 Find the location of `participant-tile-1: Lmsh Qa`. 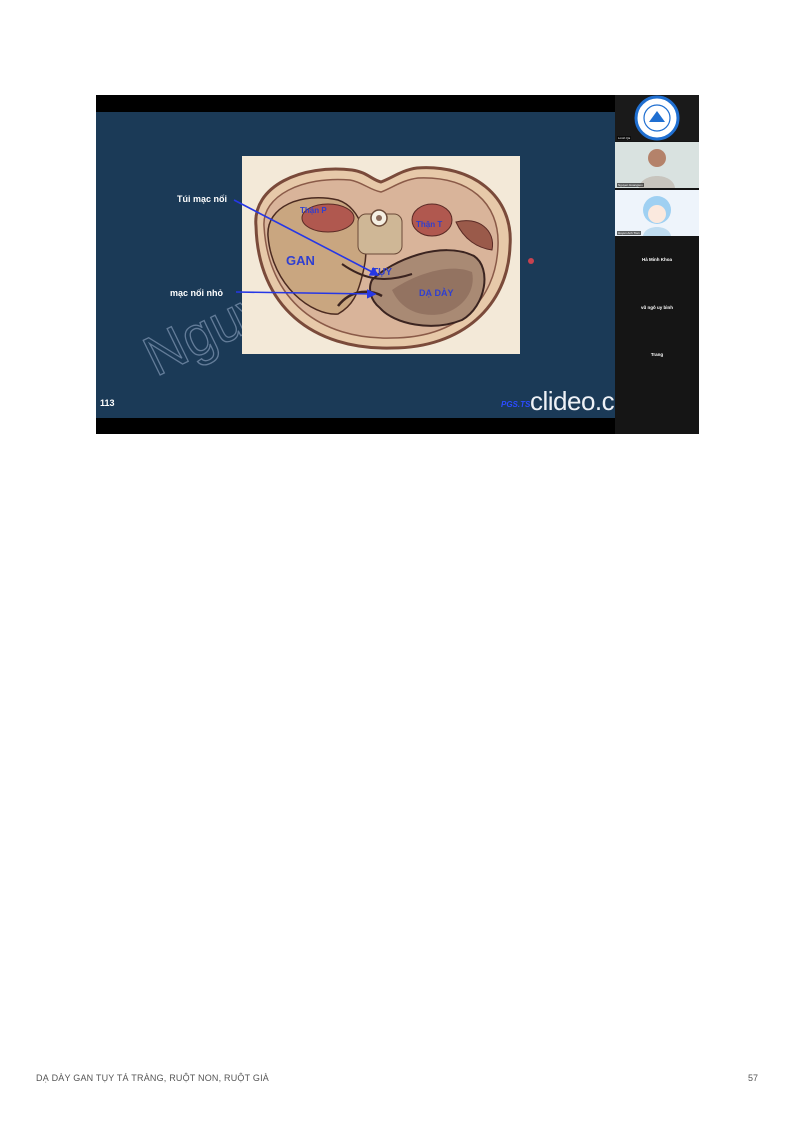

participant-tile-1: Lmsh Qa is located at coordinates (657, 118).